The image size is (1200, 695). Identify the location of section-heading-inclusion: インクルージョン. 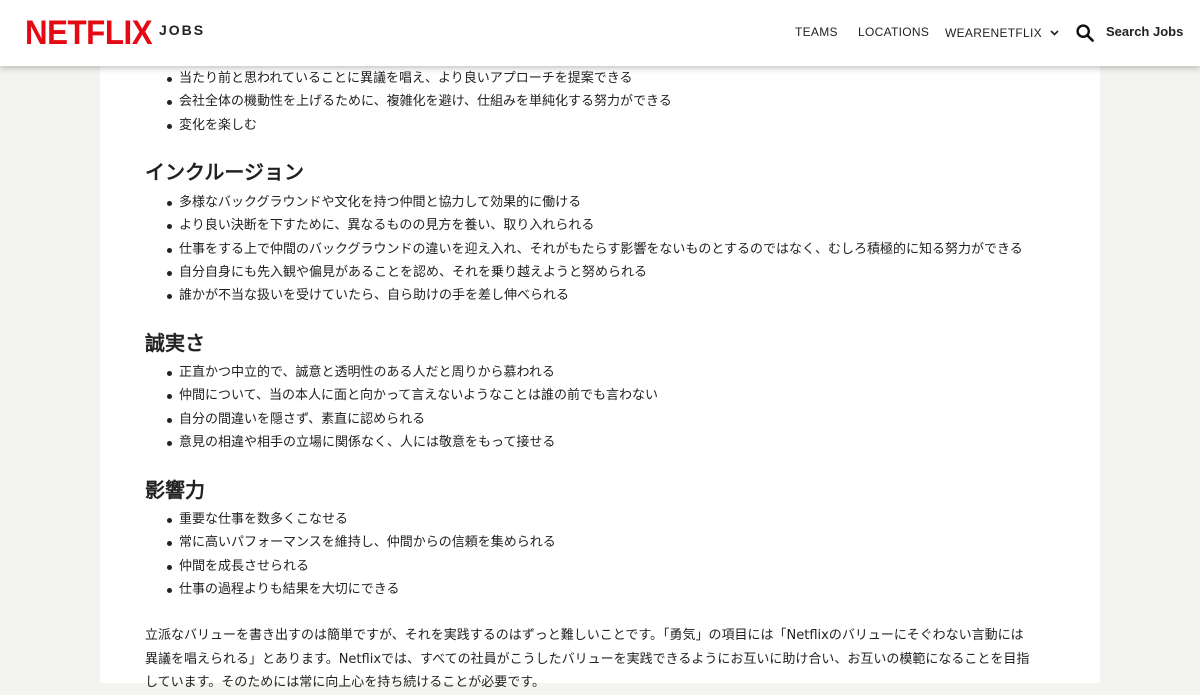
(224, 172).